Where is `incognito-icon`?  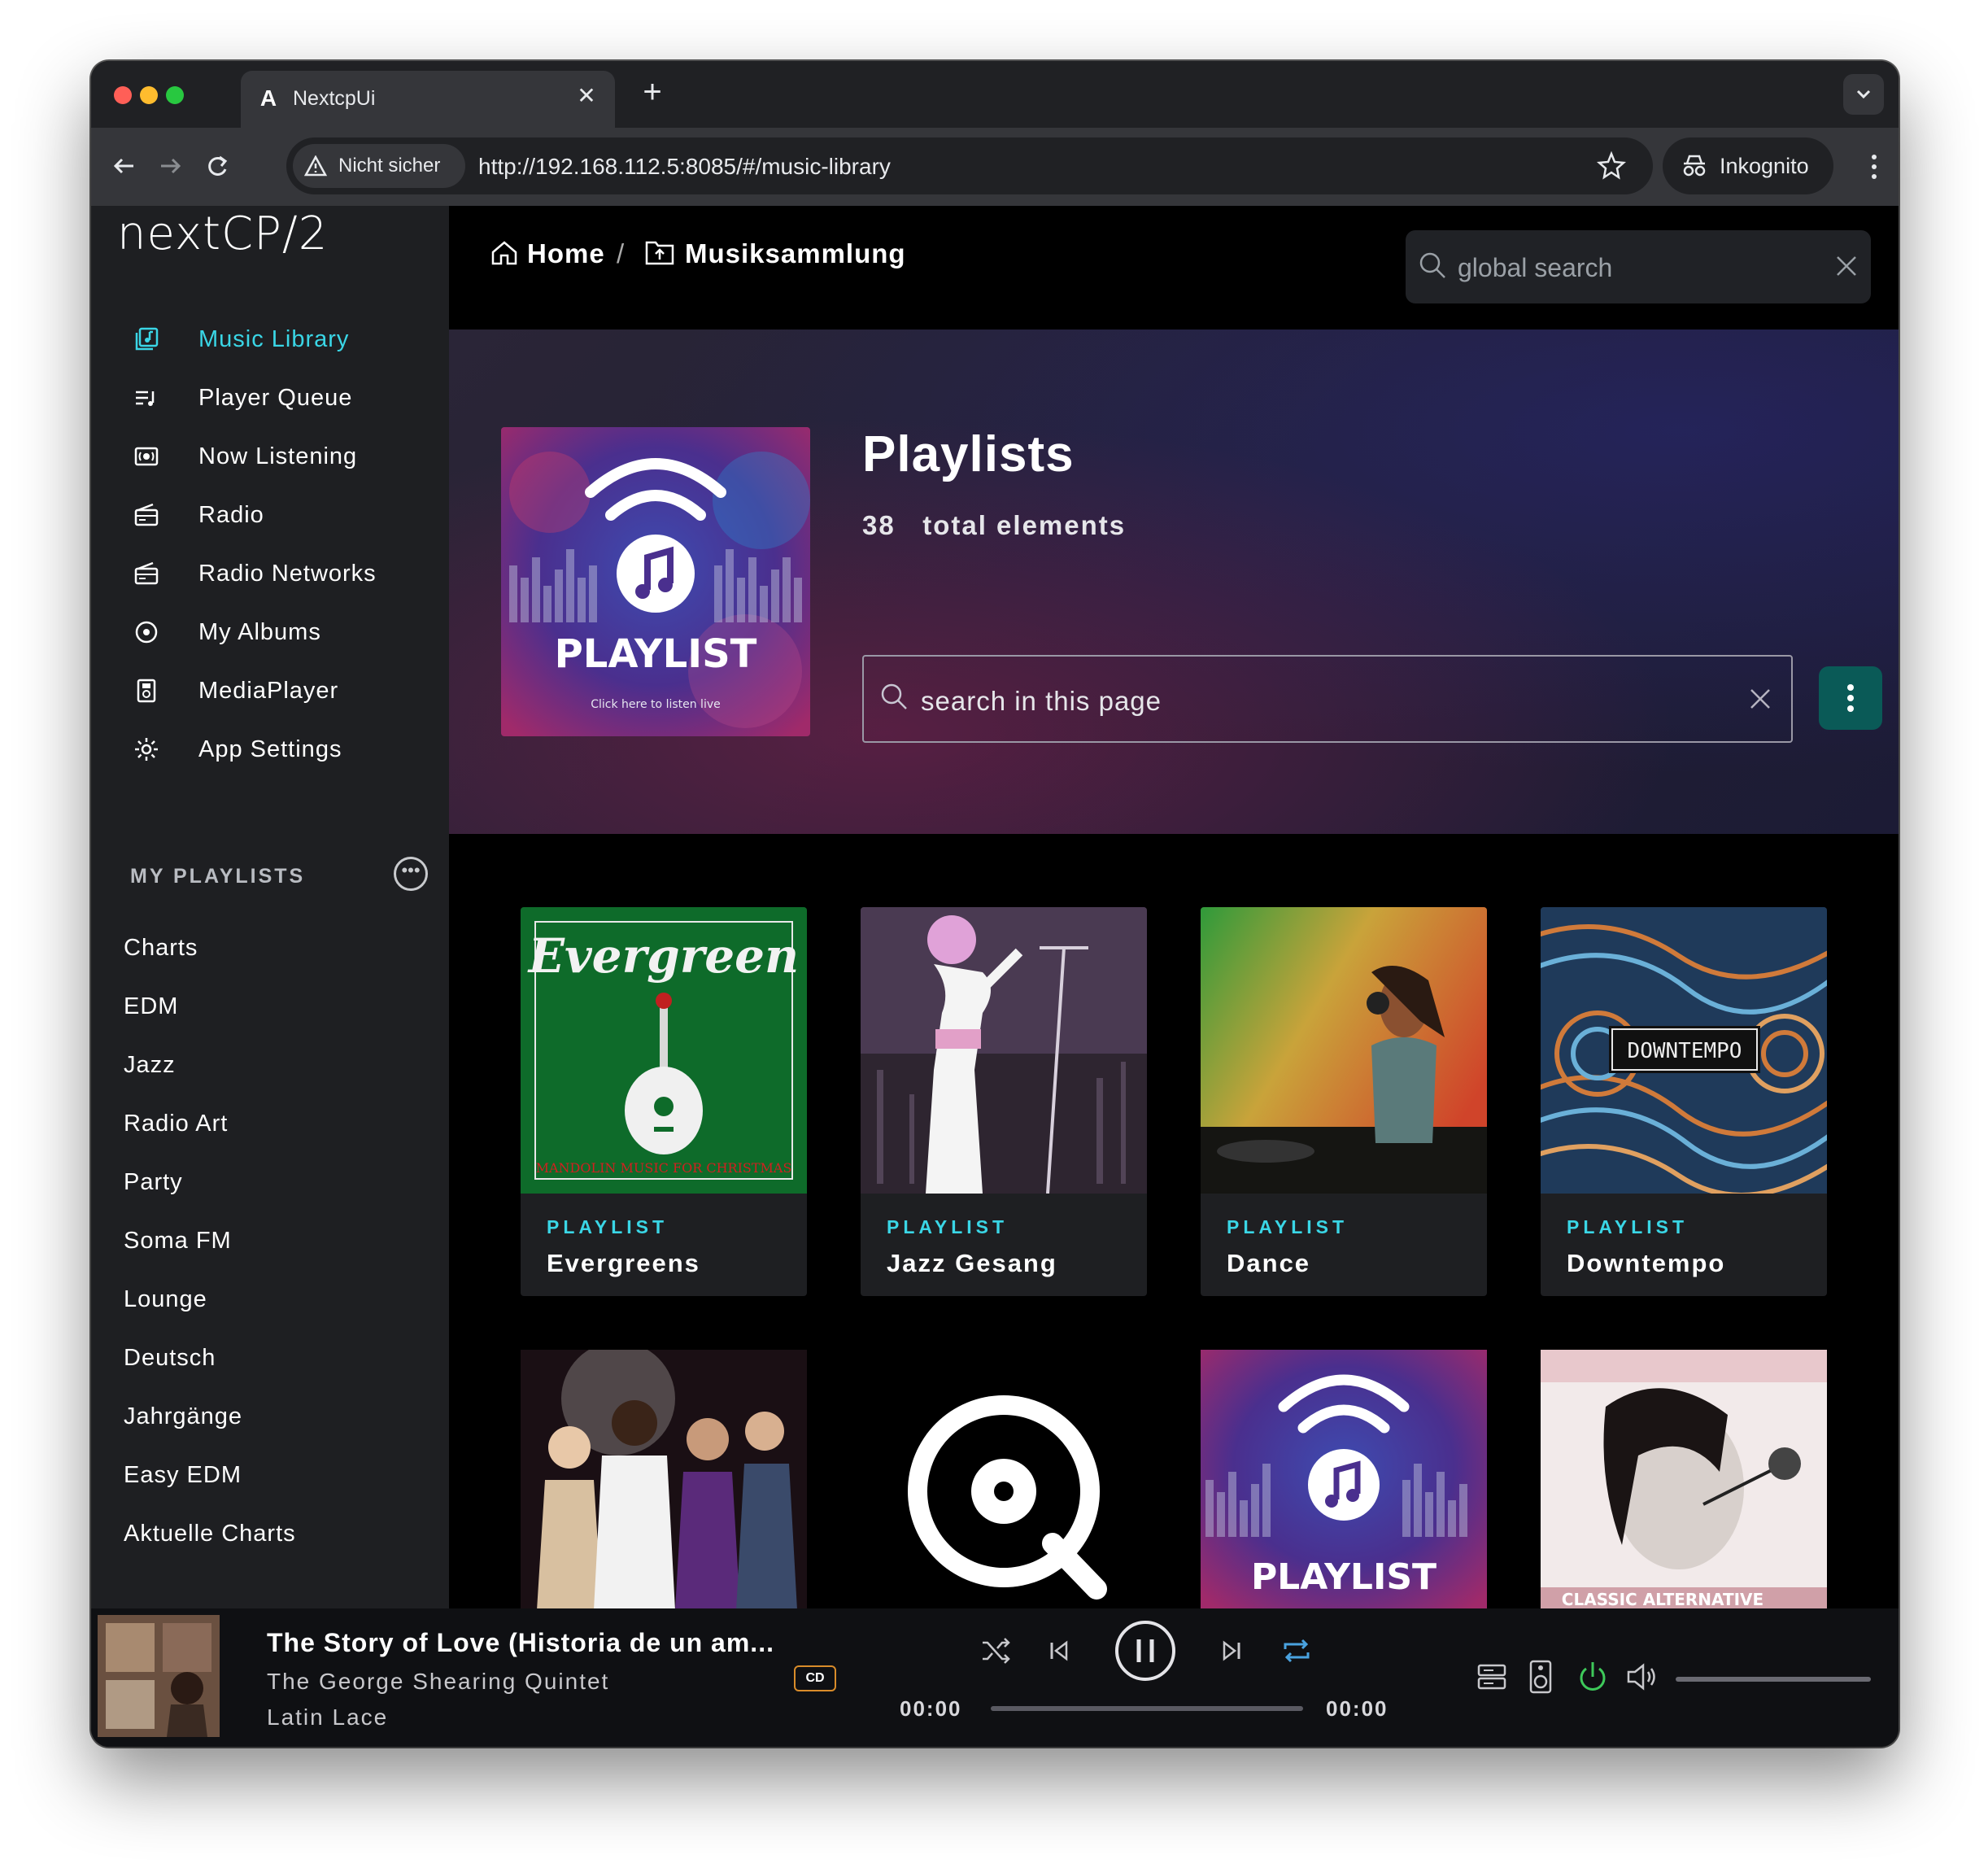
incognito-icon is located at coordinates (1694, 166).